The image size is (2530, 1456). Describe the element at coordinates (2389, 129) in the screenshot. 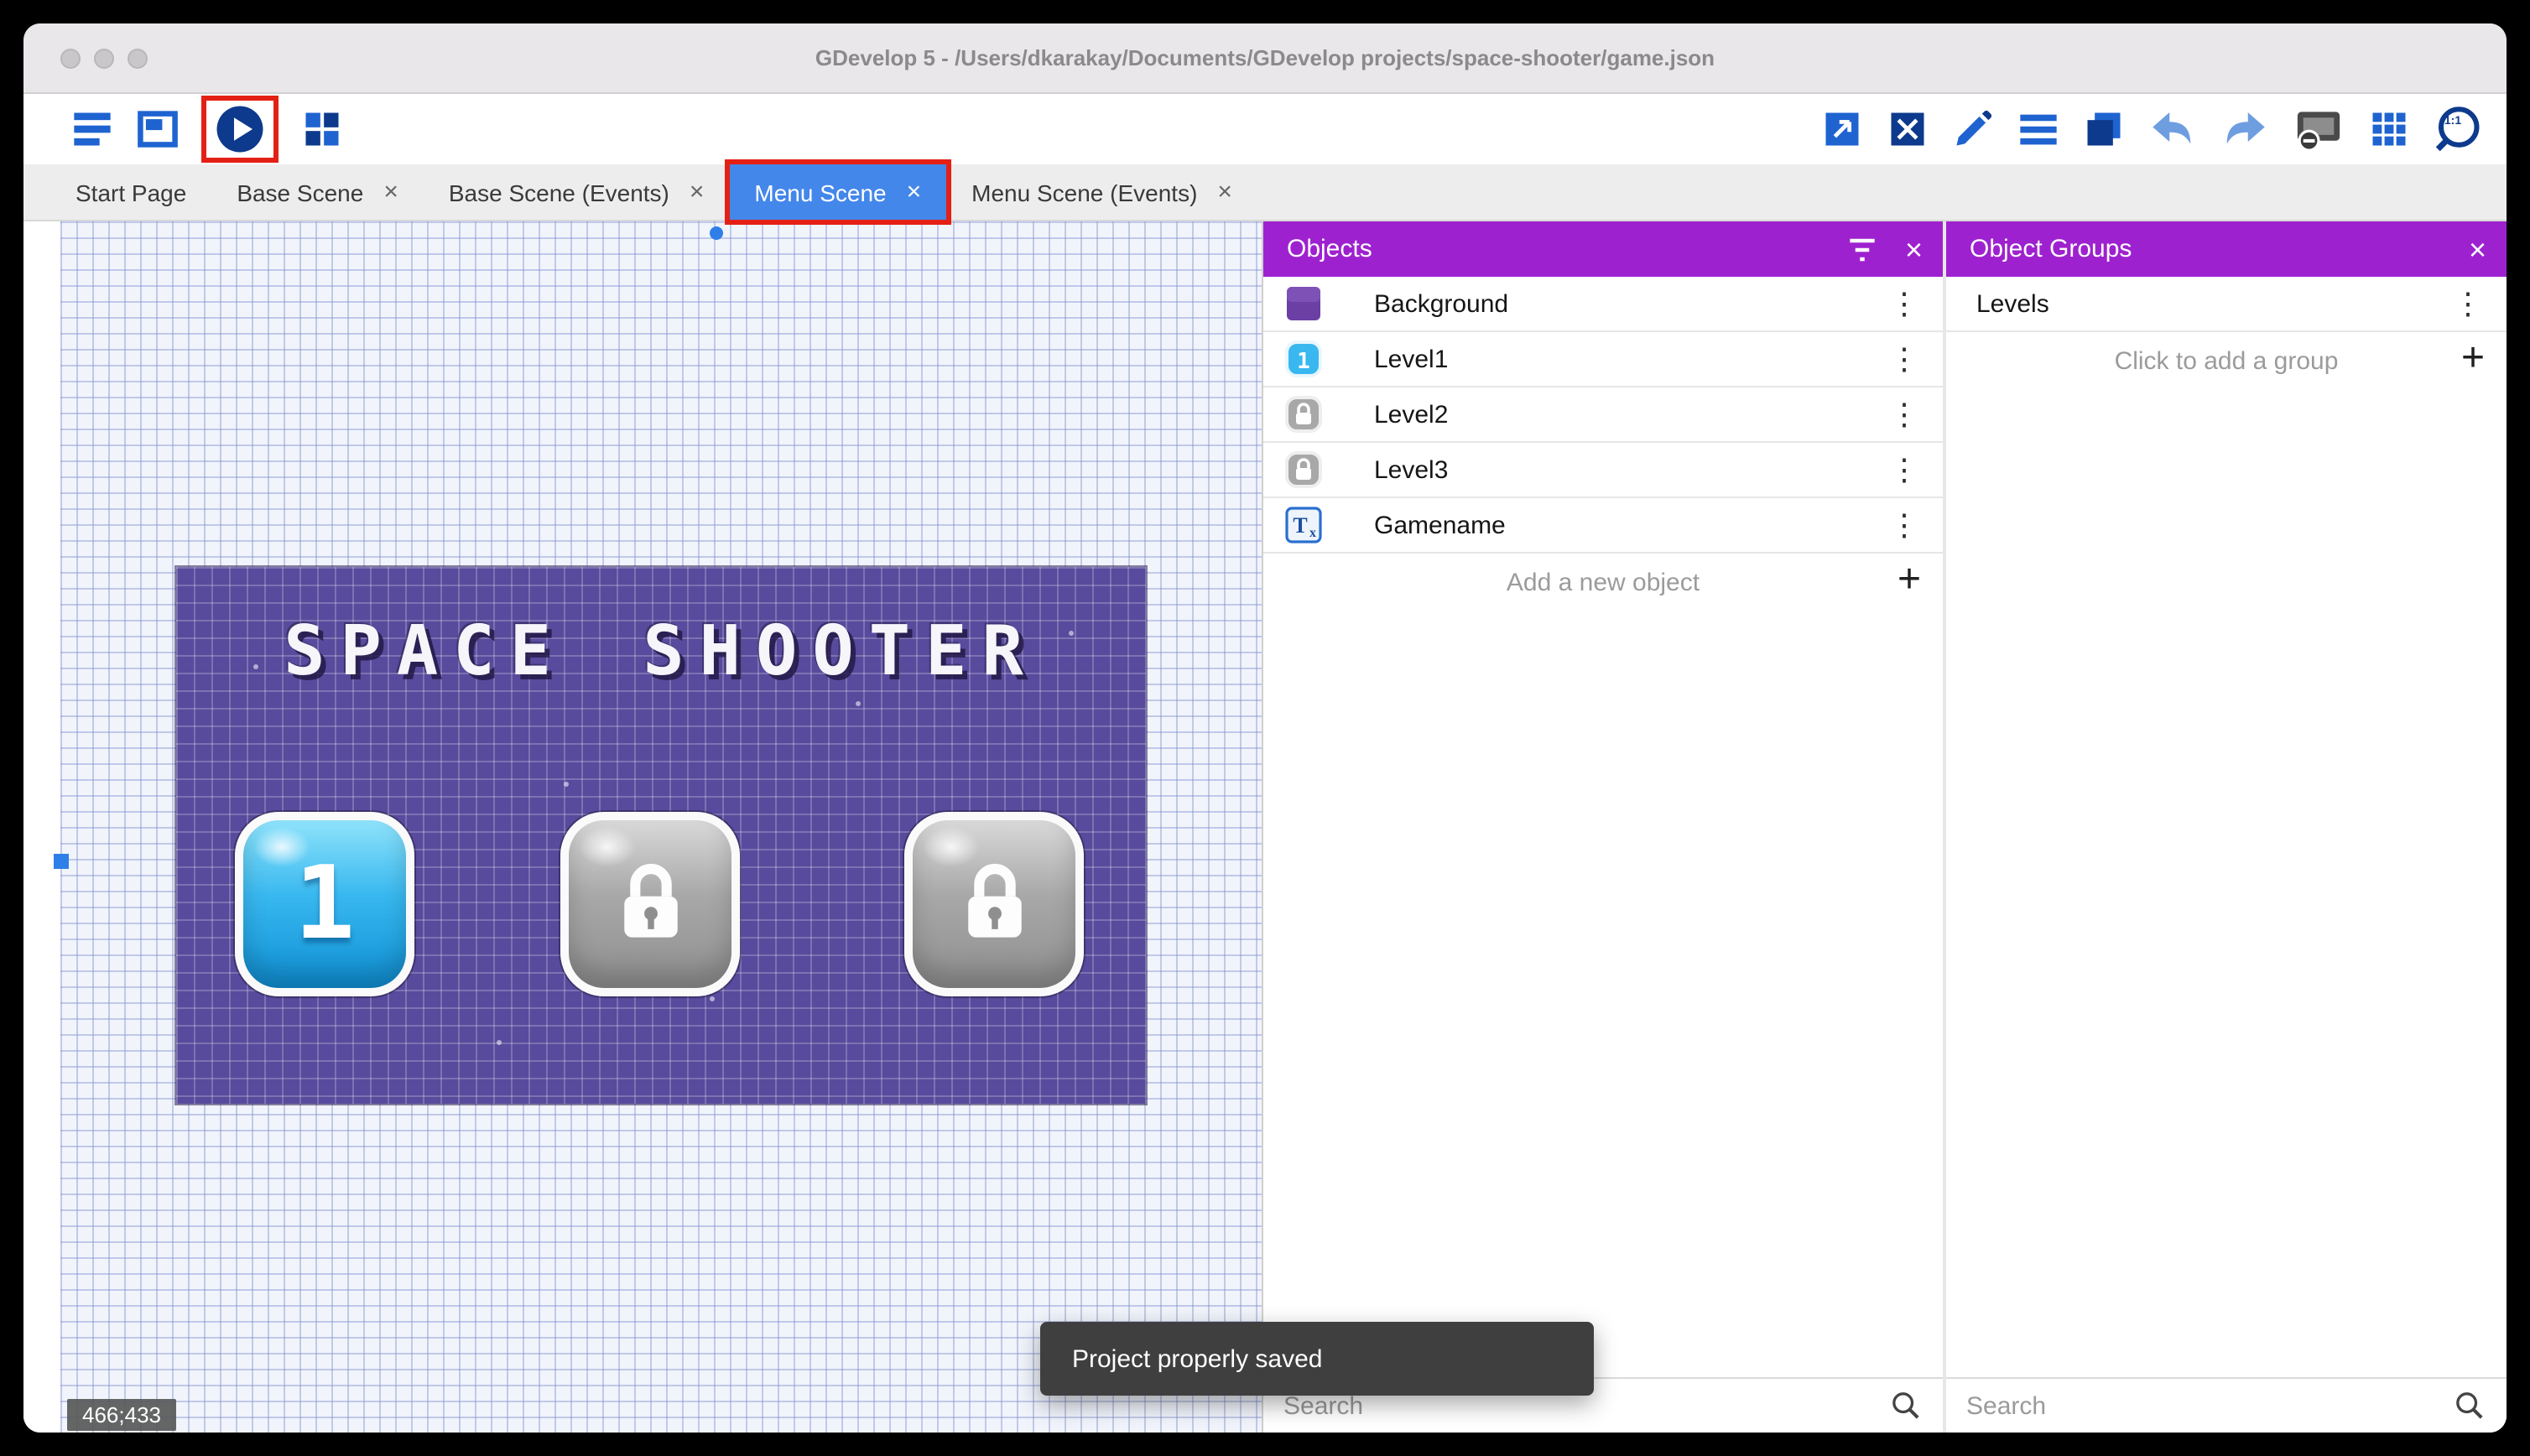

I see `grid-icon` at that location.